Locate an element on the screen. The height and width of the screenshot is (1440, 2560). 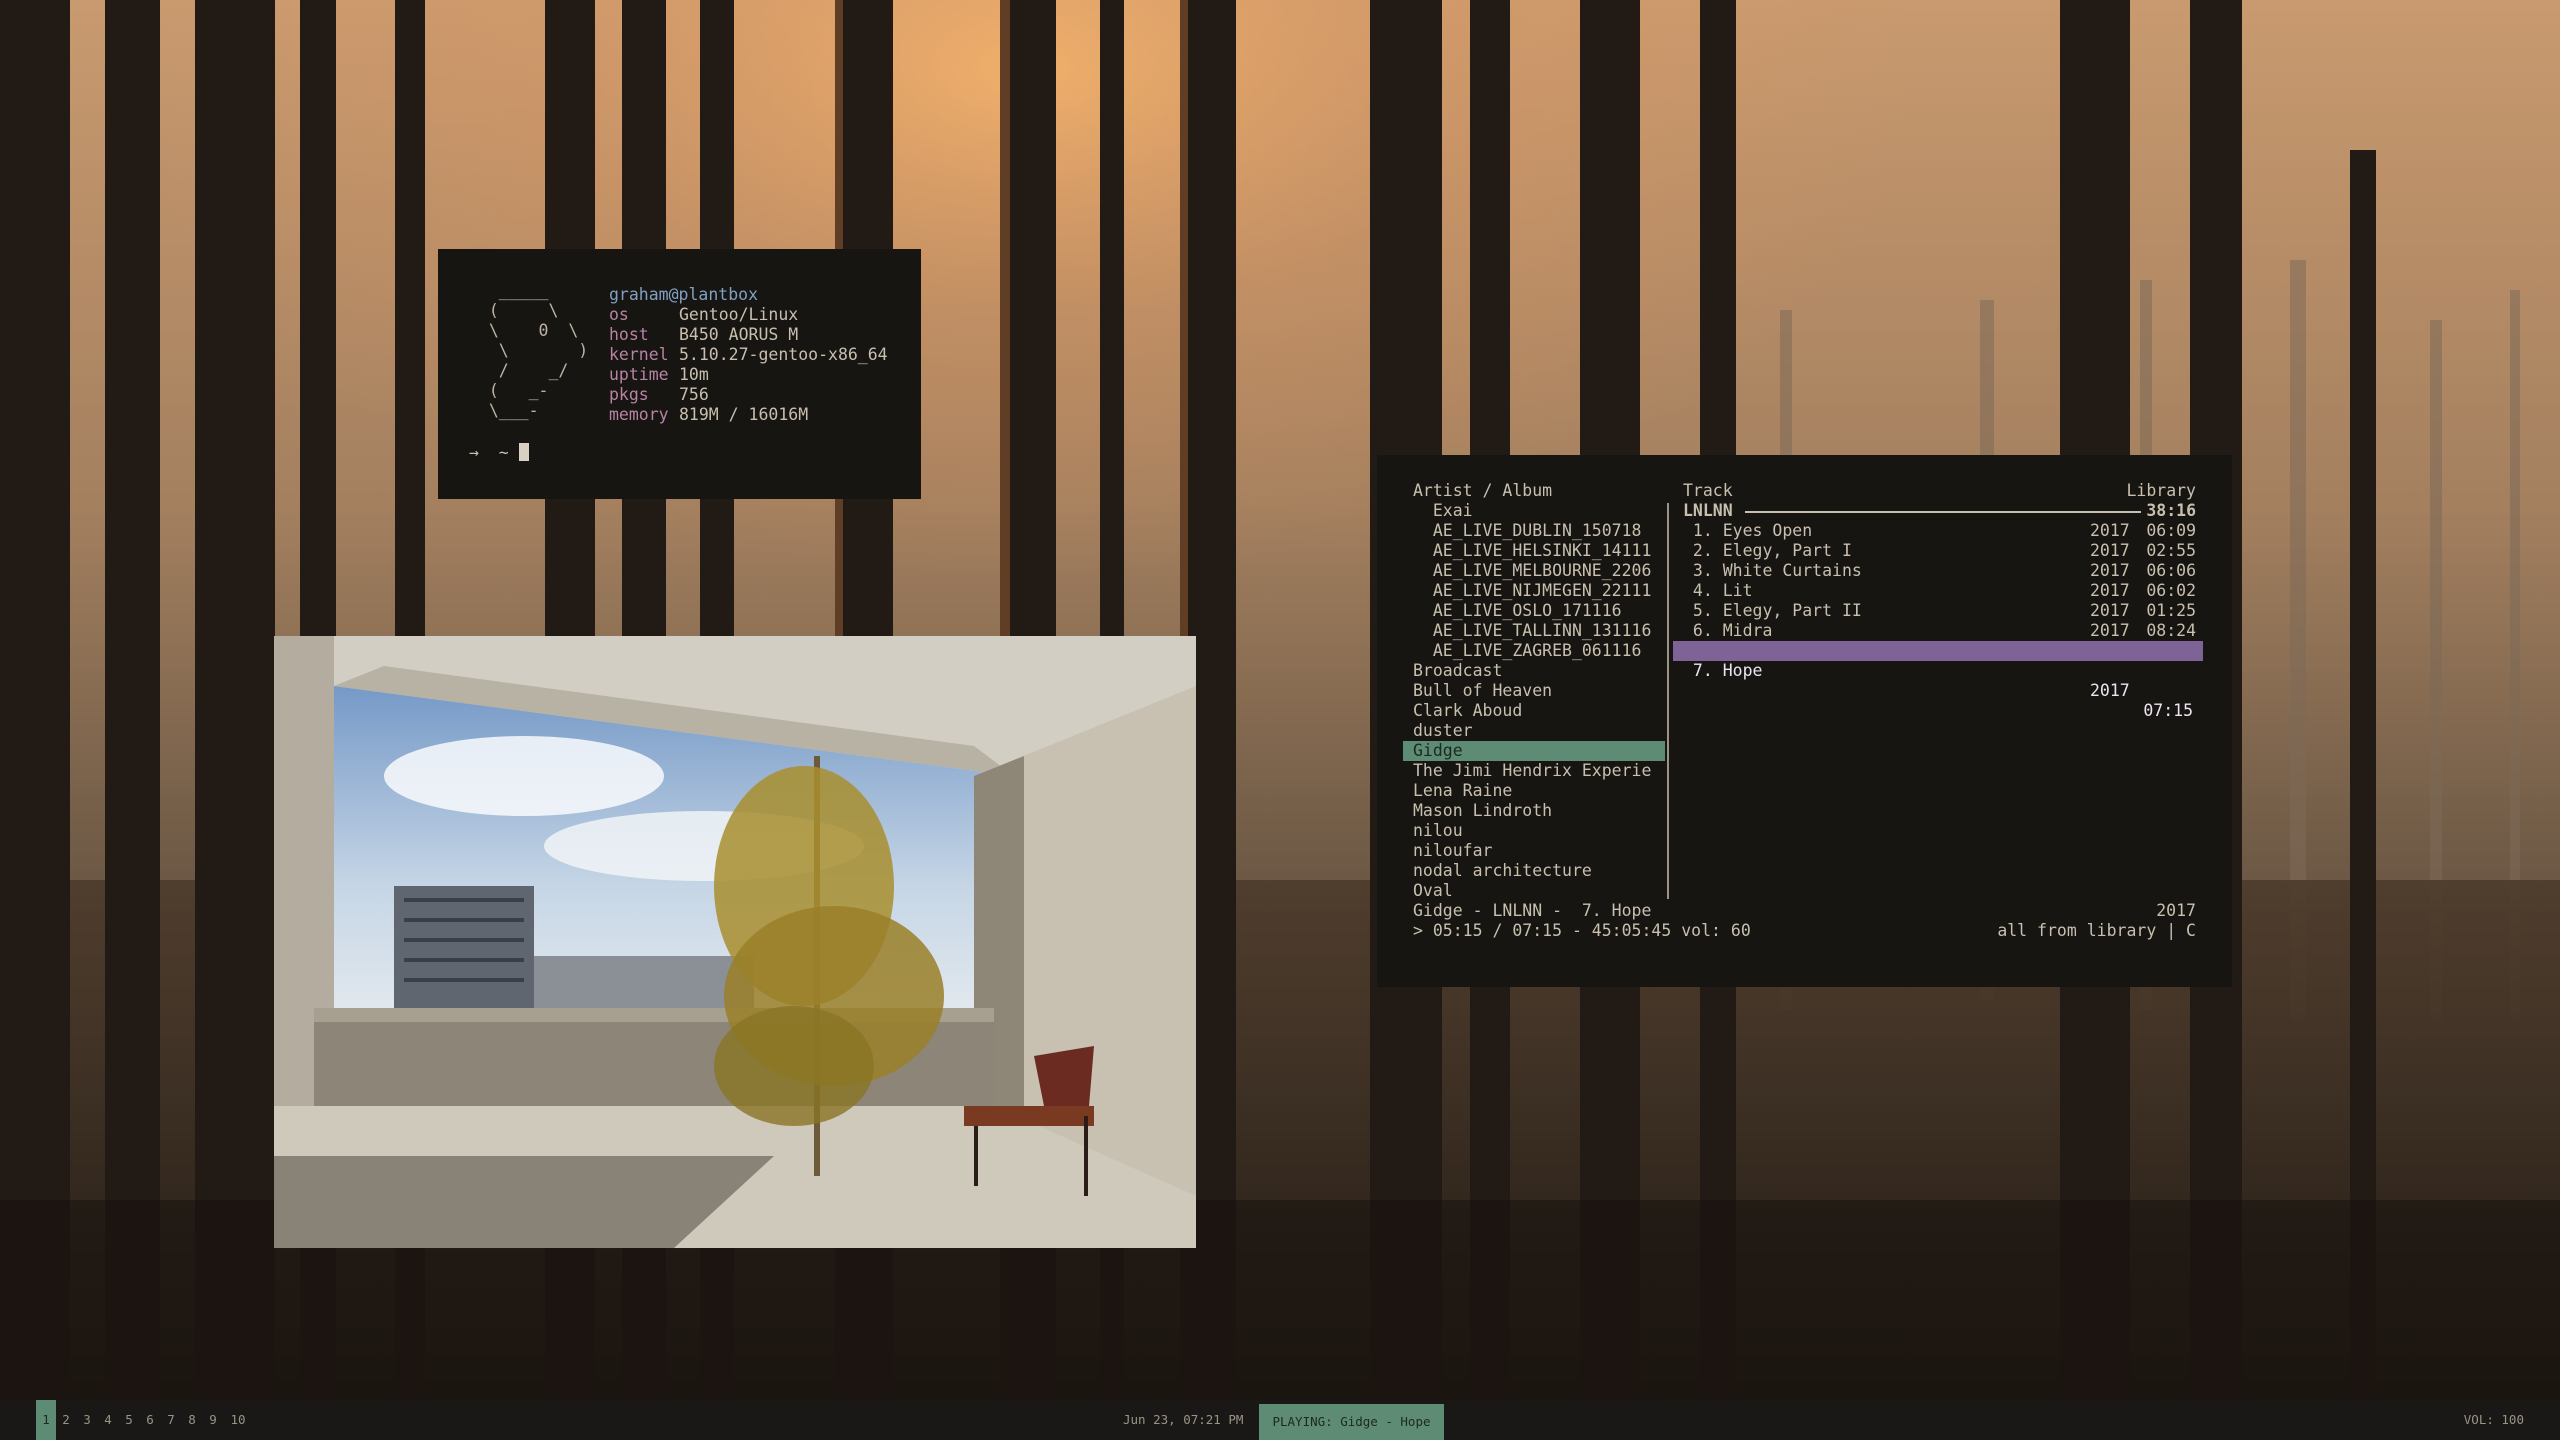
list-item: Broadcast is located at coordinates (1457, 671).